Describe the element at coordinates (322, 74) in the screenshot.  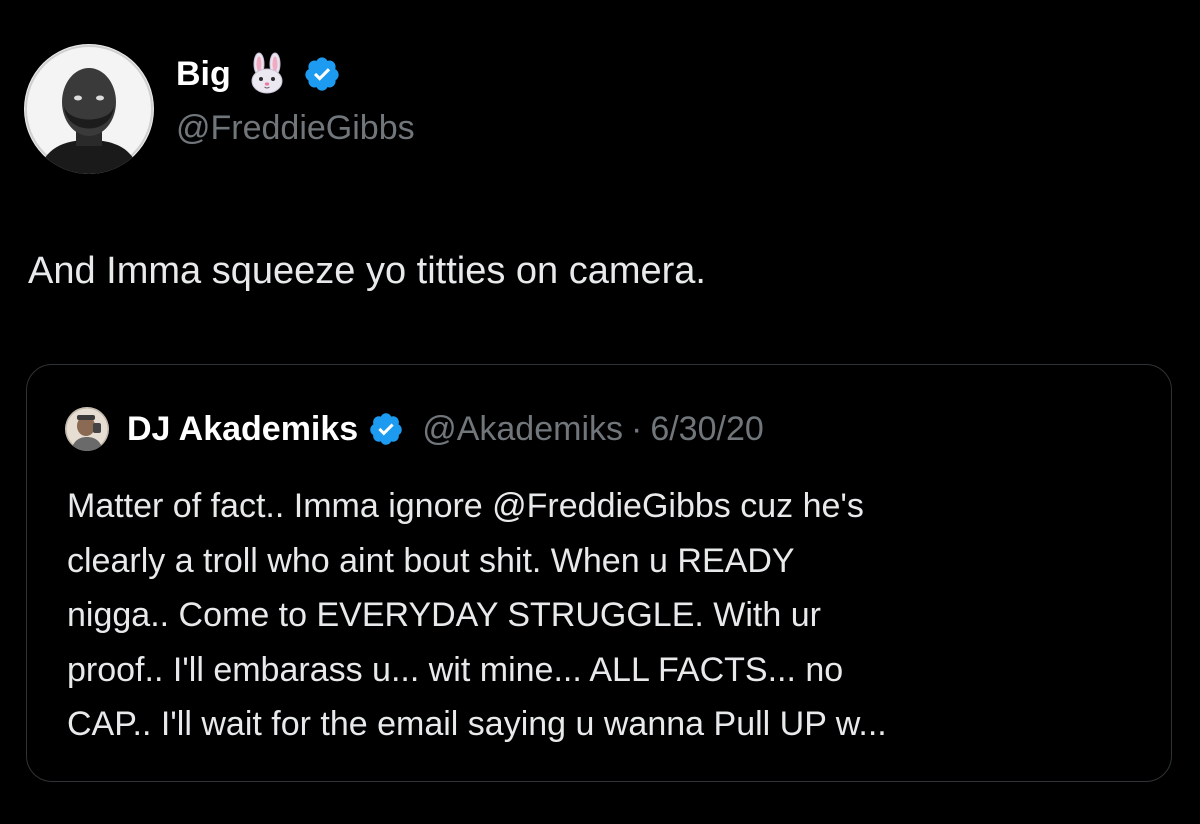
I see `verified-badge-icon` at that location.